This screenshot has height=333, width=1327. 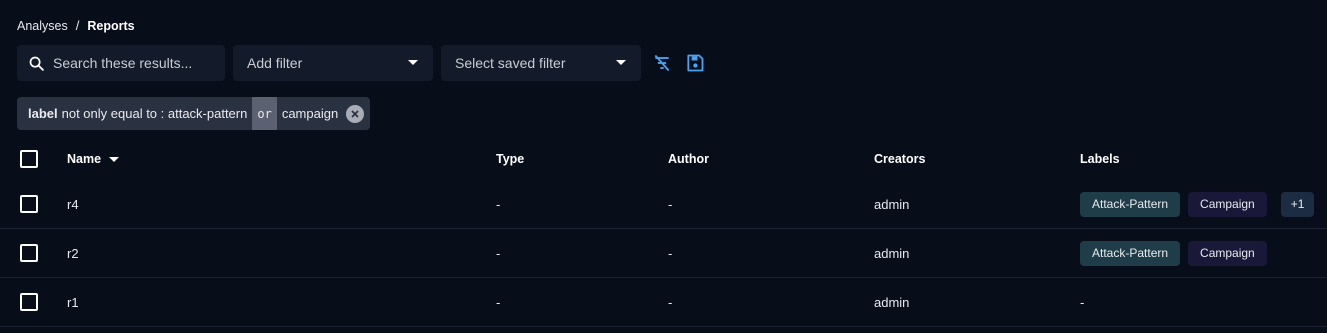 I want to click on toolbar: Add filter Select saved filter, so click(x=360, y=63).